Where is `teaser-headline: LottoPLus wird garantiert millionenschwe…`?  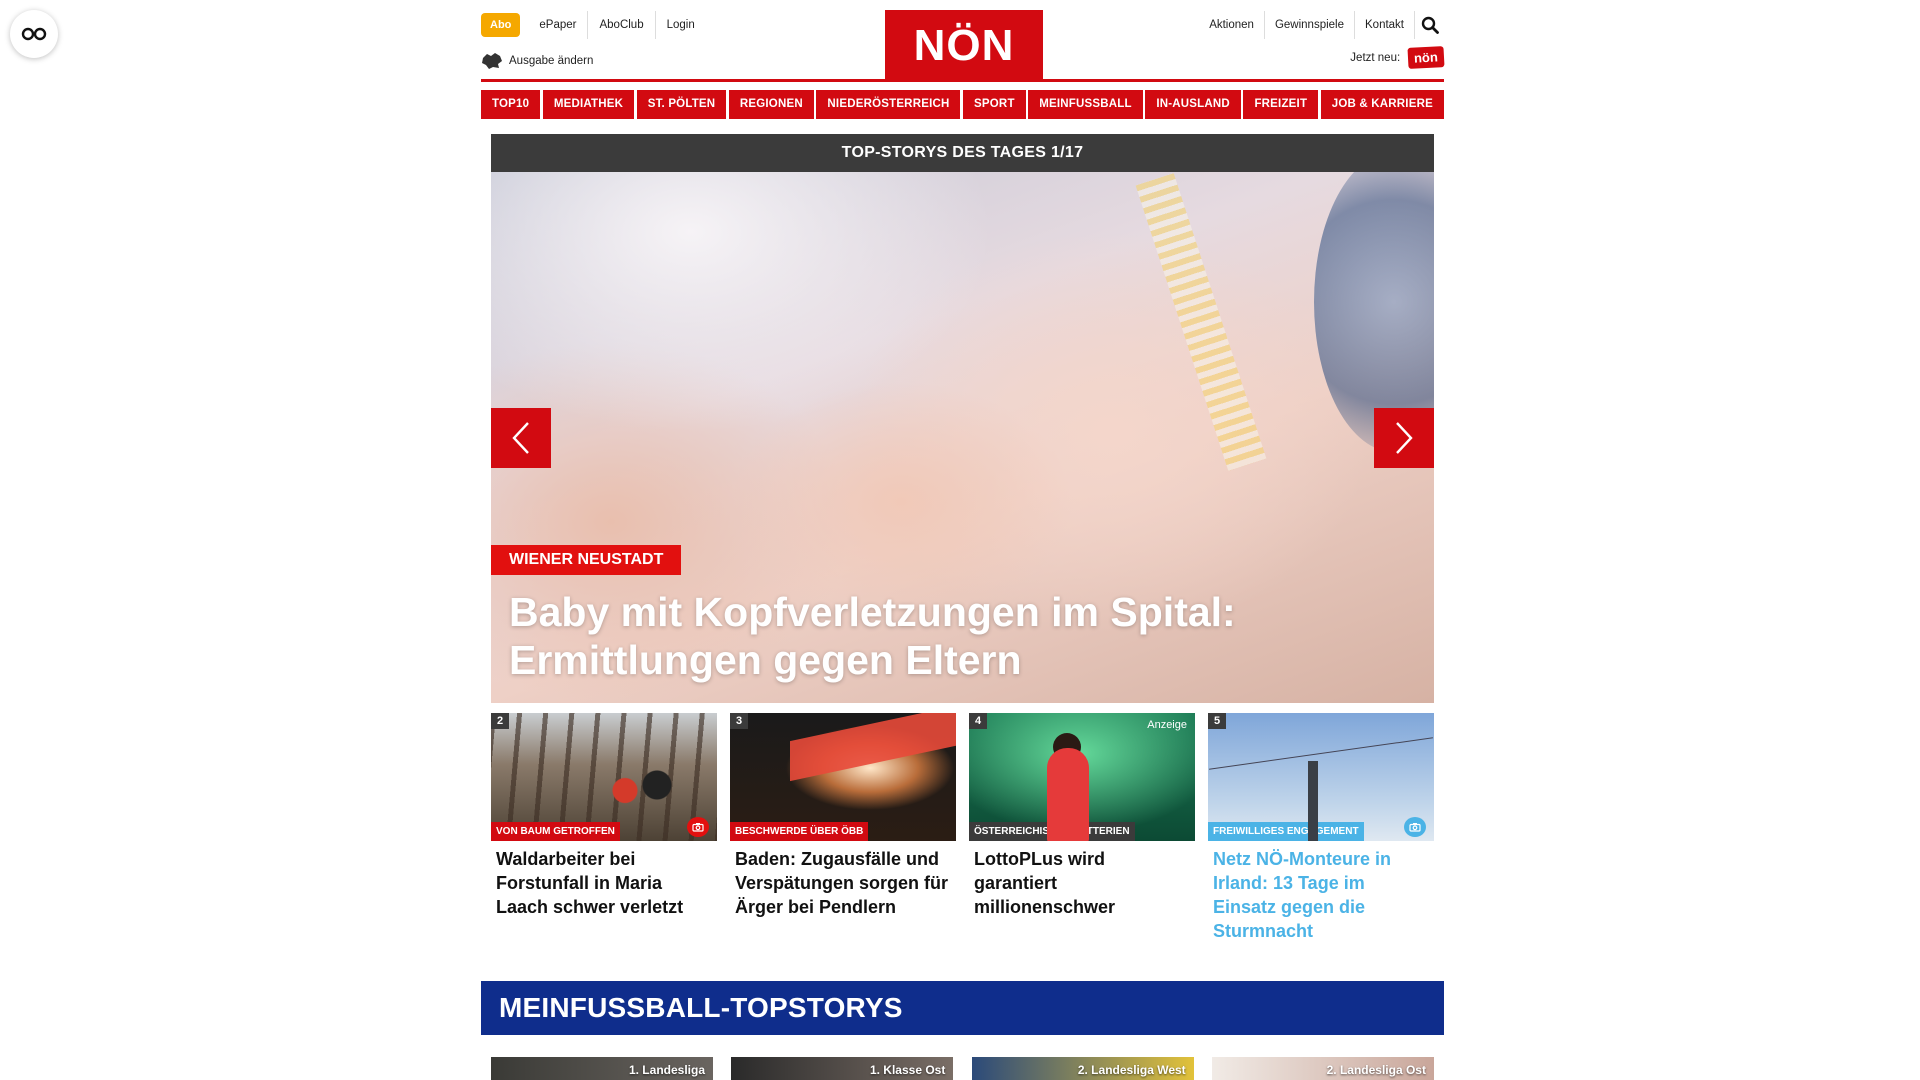
teaser-headline: LottoPLus wird garantiert millionenschwe… is located at coordinates (1082, 880).